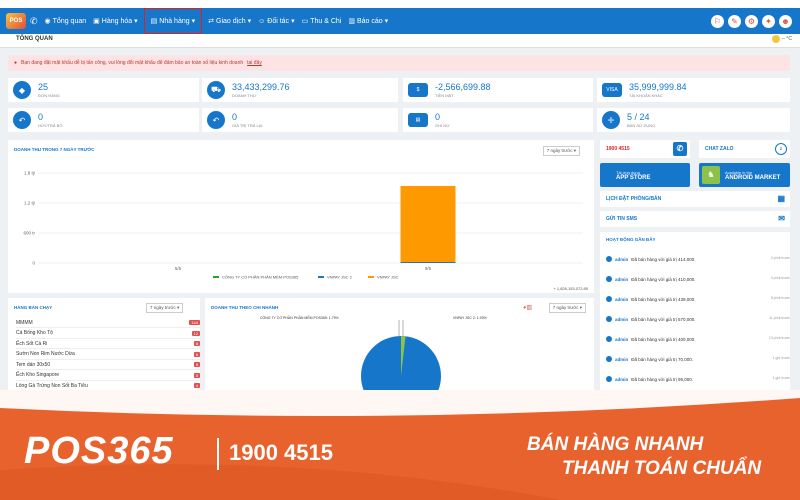 The width and height of the screenshot is (800, 500). Describe the element at coordinates (30, 173) in the screenshot. I see `y-tick-label: 1.8 tỷ` at that location.